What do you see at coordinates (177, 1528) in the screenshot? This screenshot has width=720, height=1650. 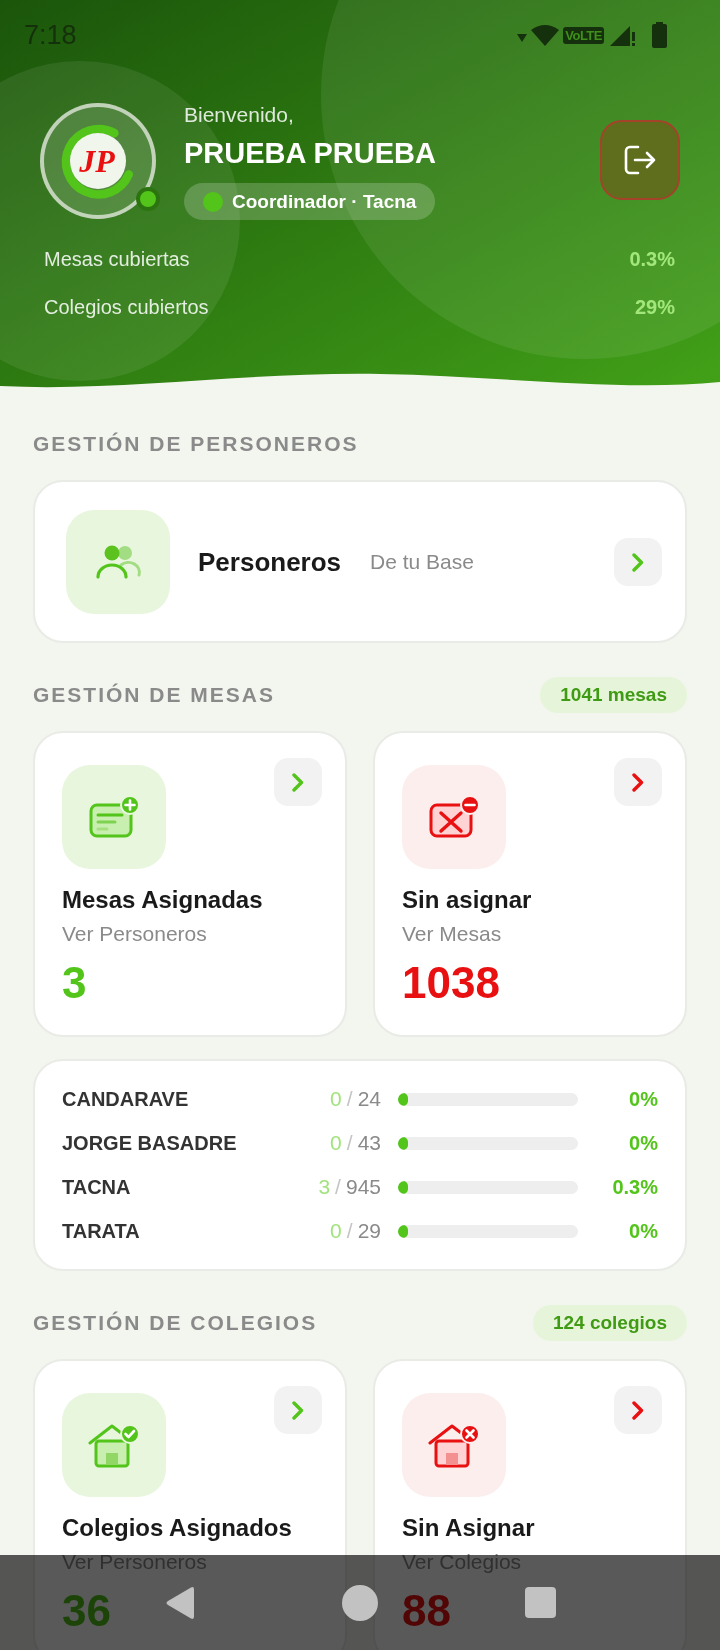 I see `card-title: Colegios Asignados` at bounding box center [177, 1528].